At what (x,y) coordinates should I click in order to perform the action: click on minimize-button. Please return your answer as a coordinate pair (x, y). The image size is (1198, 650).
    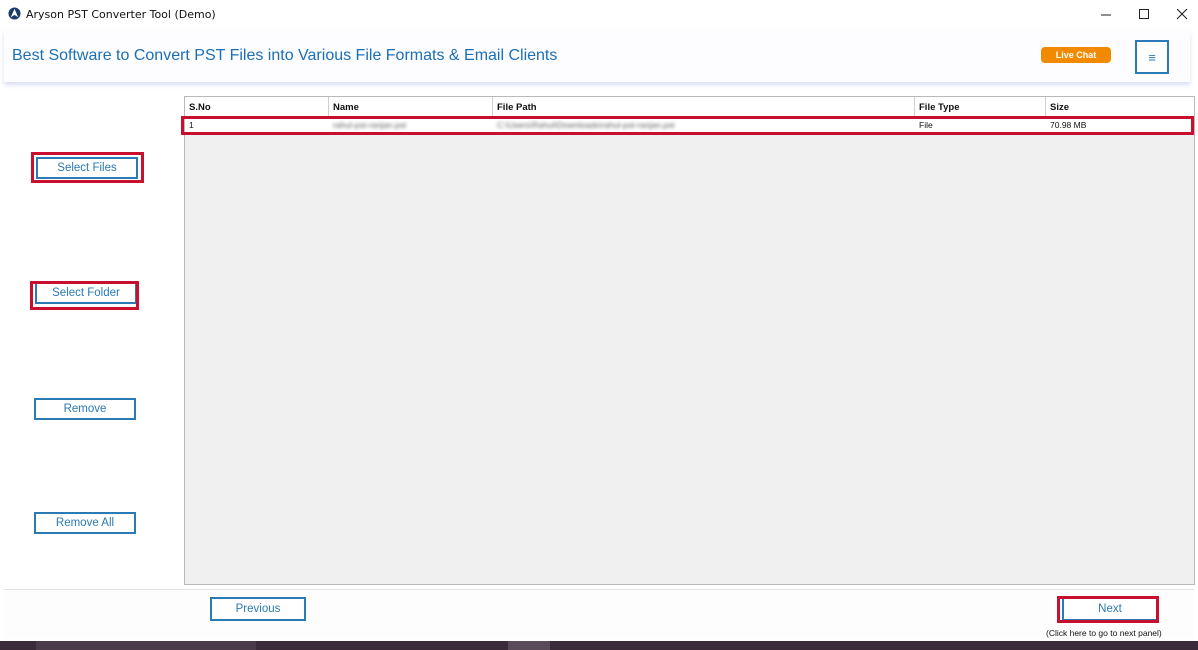
    Looking at the image, I should click on (1106, 14).